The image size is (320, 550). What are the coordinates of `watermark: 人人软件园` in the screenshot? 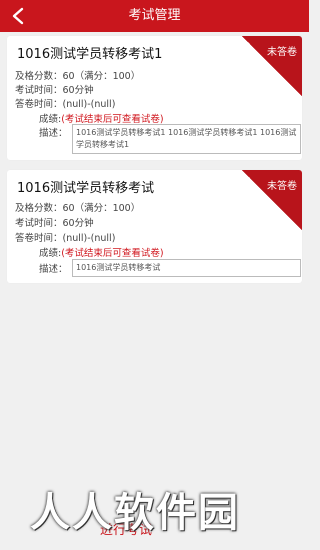 It's located at (135, 513).